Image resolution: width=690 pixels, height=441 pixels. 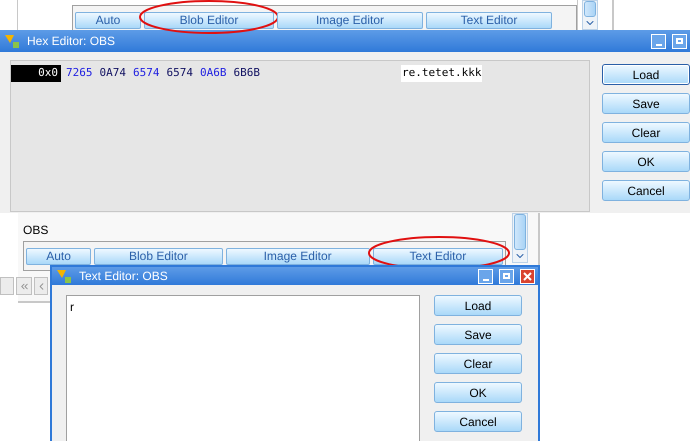 What do you see at coordinates (41, 286) in the screenshot?
I see `nav-prev-button` at bounding box center [41, 286].